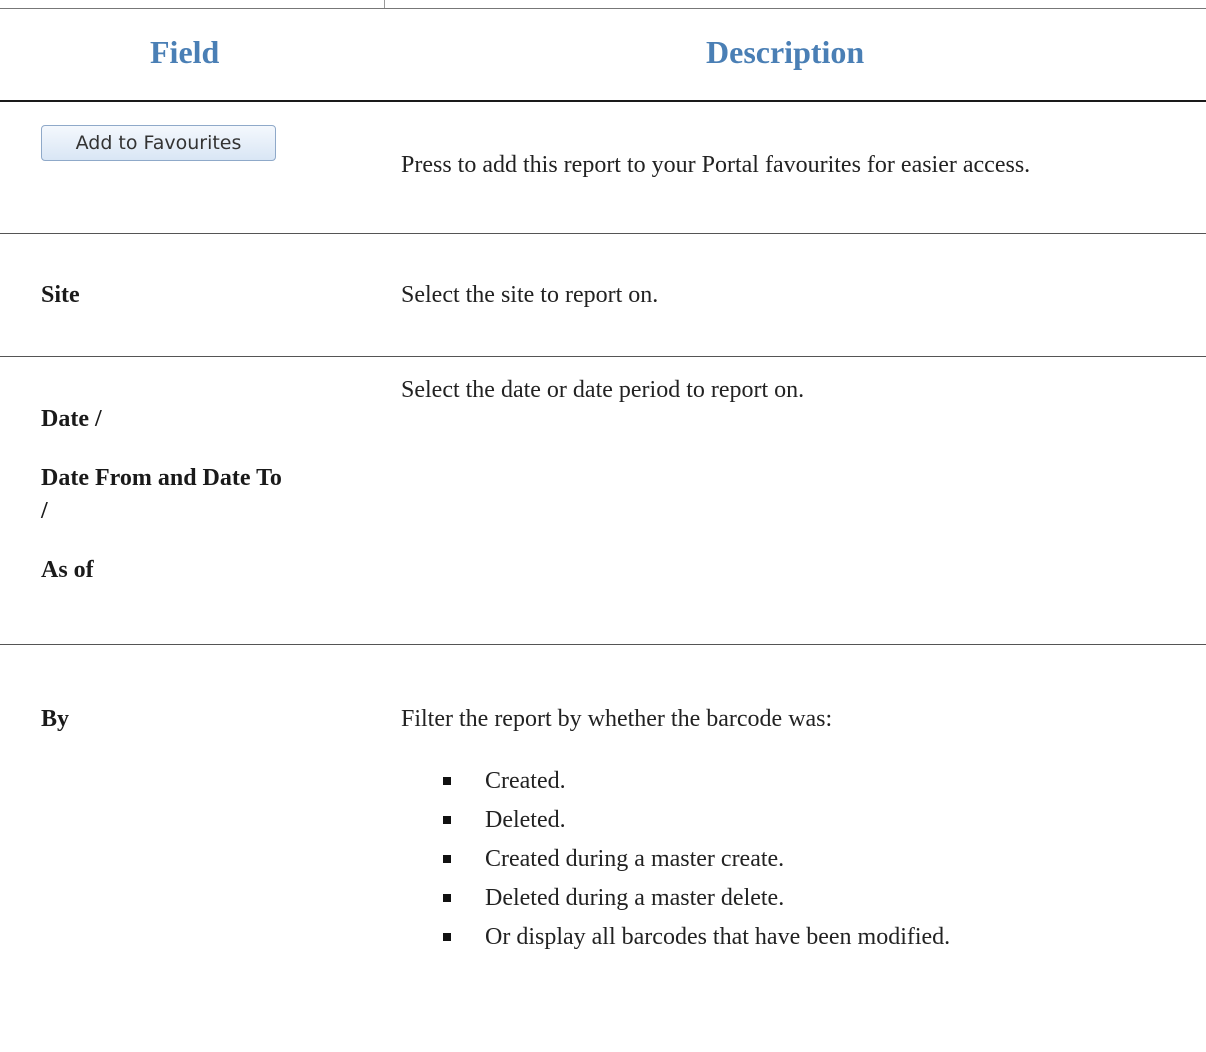  Describe the element at coordinates (55, 719) in the screenshot. I see `by-field-label: By` at that location.